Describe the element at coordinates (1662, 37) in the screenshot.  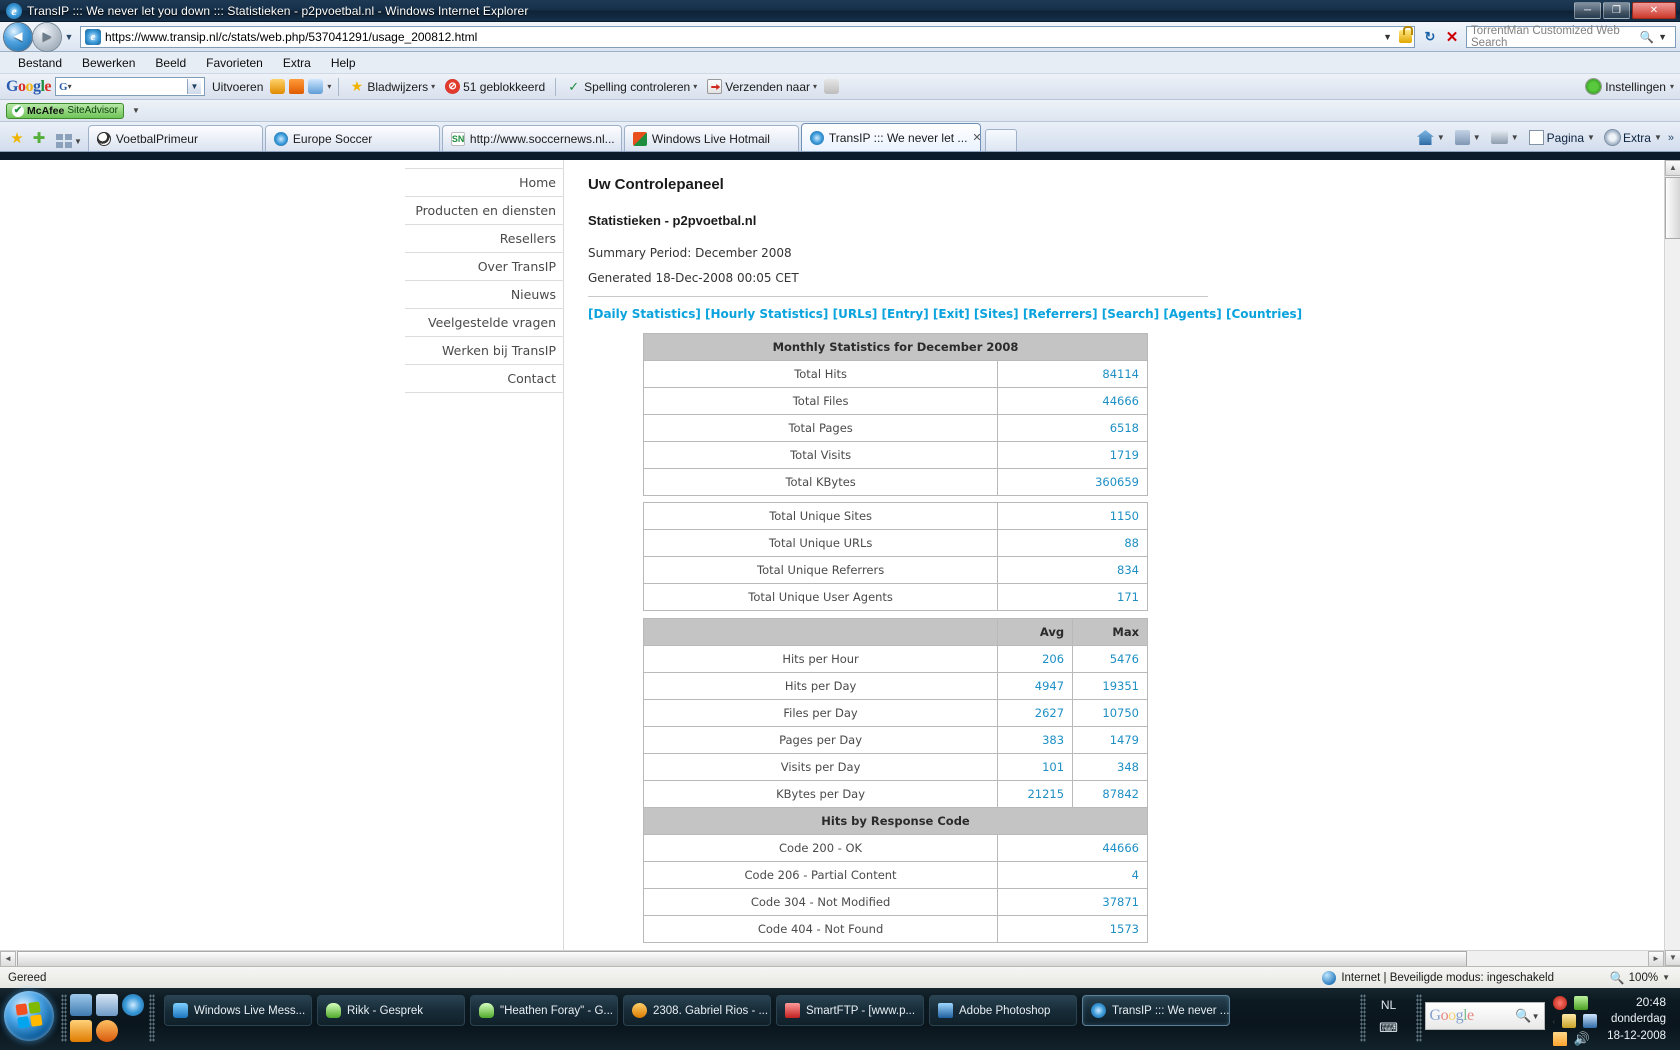
I see `search-dropdown-icon: ▼` at that location.